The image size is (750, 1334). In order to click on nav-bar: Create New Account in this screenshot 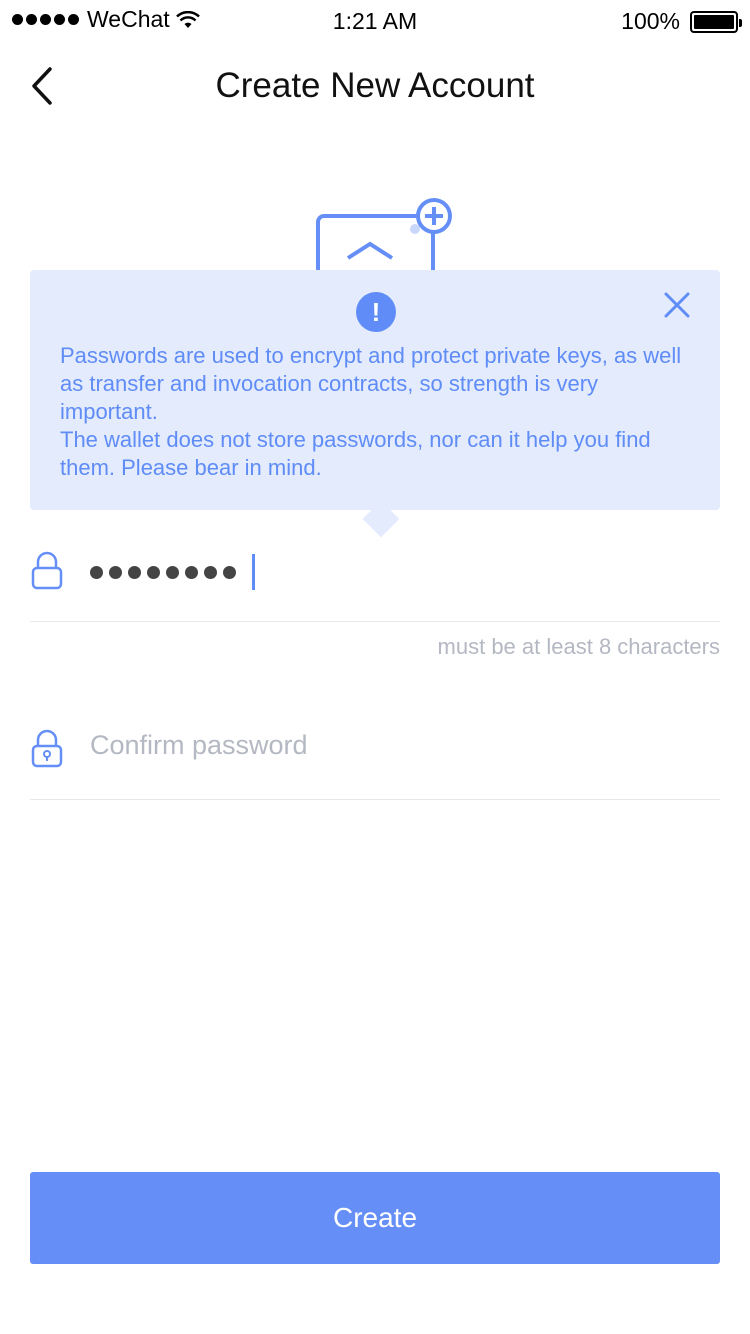, I will do `click(375, 86)`.